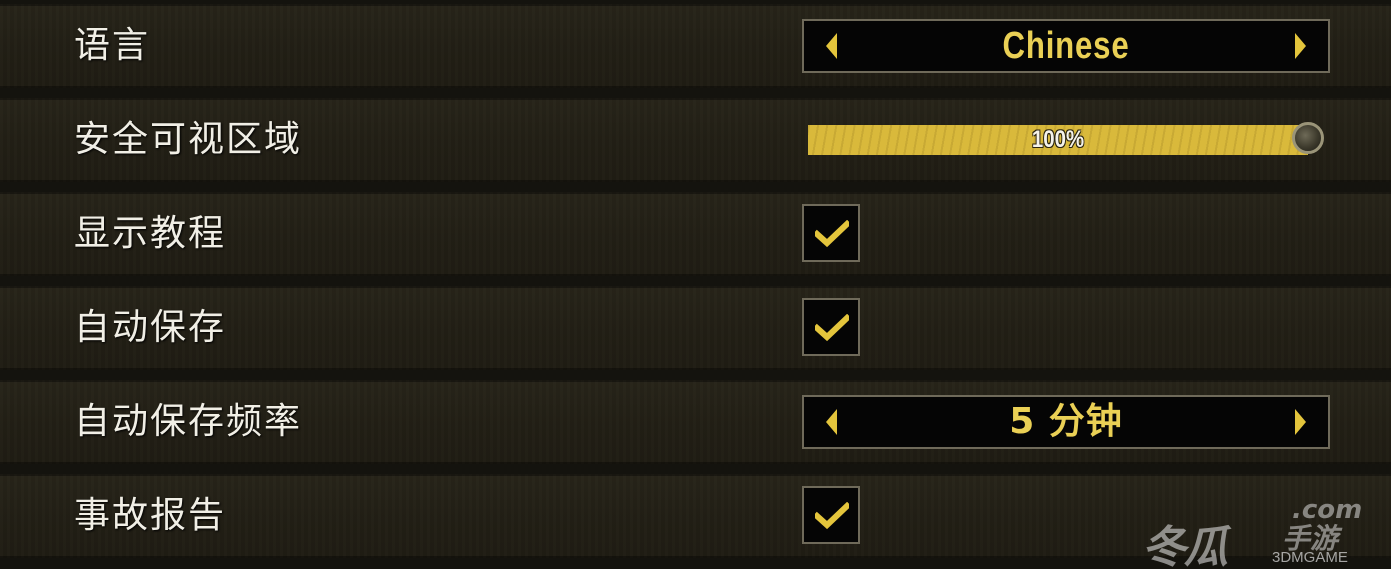 This screenshot has width=1391, height=569. I want to click on autosave-label: 自动保存, so click(150, 327).